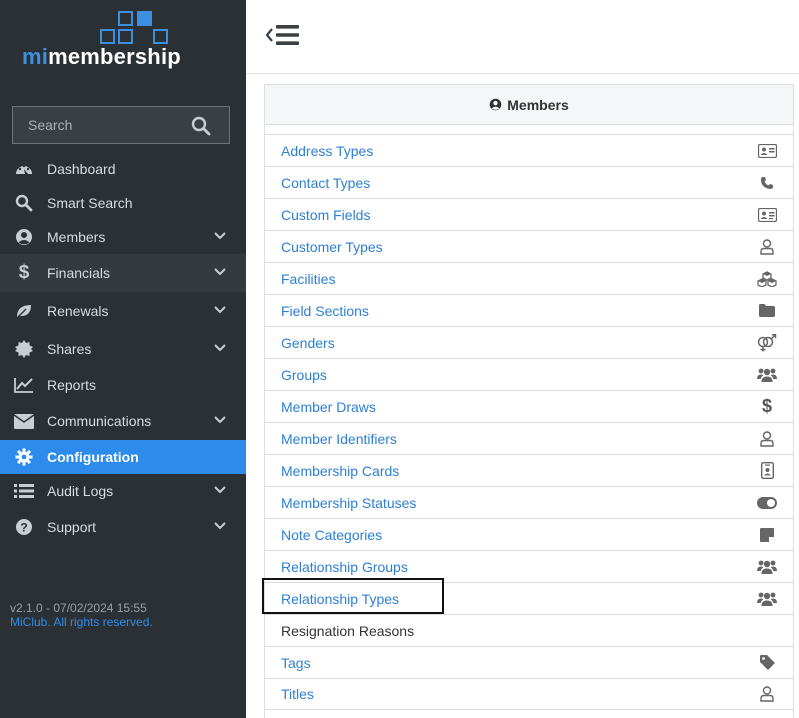 The width and height of the screenshot is (799, 718). I want to click on address-card-icon, so click(767, 151).